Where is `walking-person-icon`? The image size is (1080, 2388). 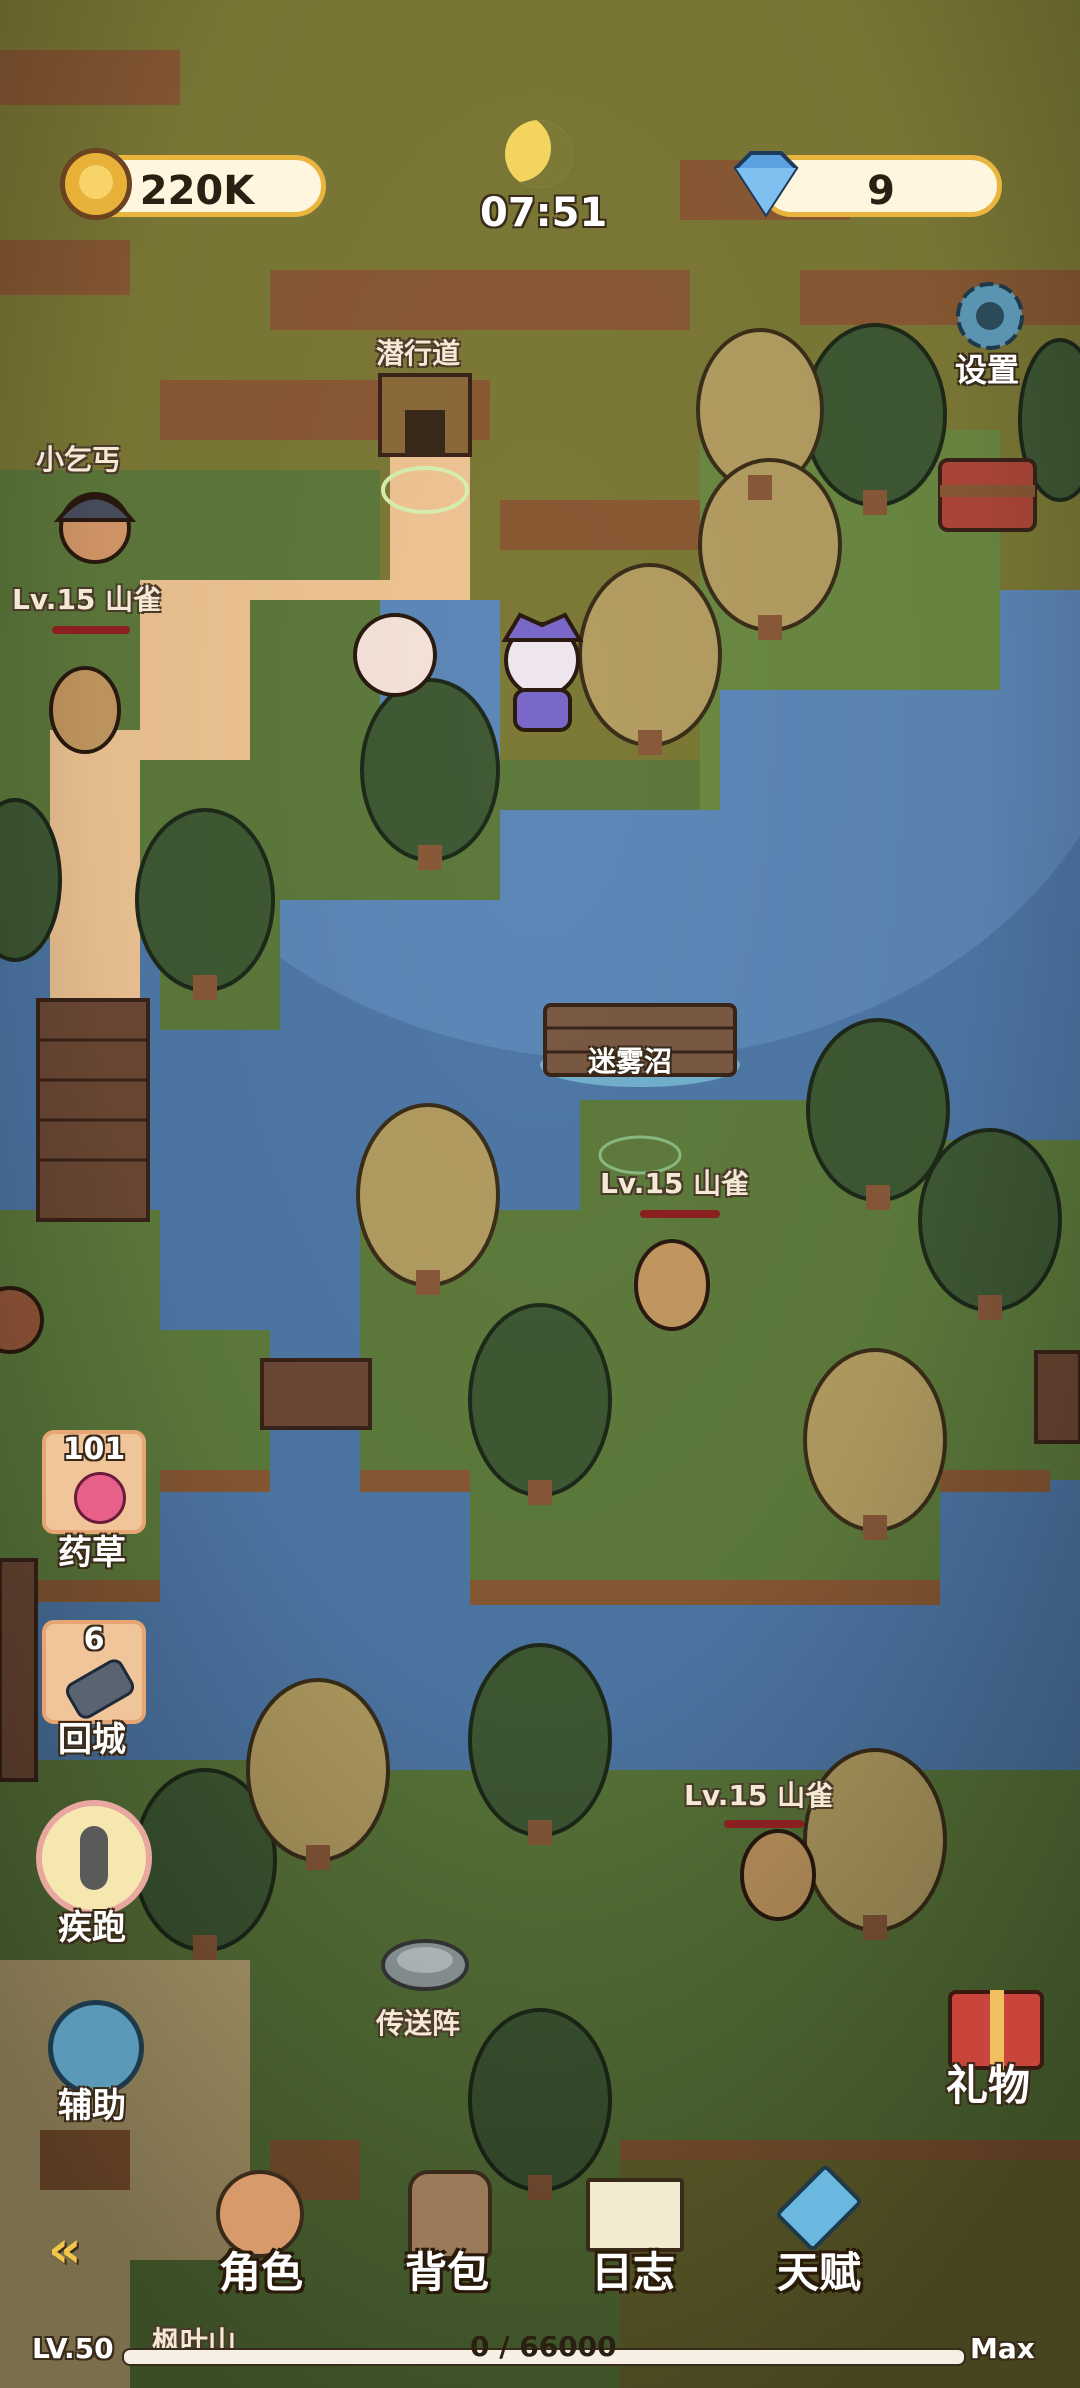 walking-person-icon is located at coordinates (94, 1858).